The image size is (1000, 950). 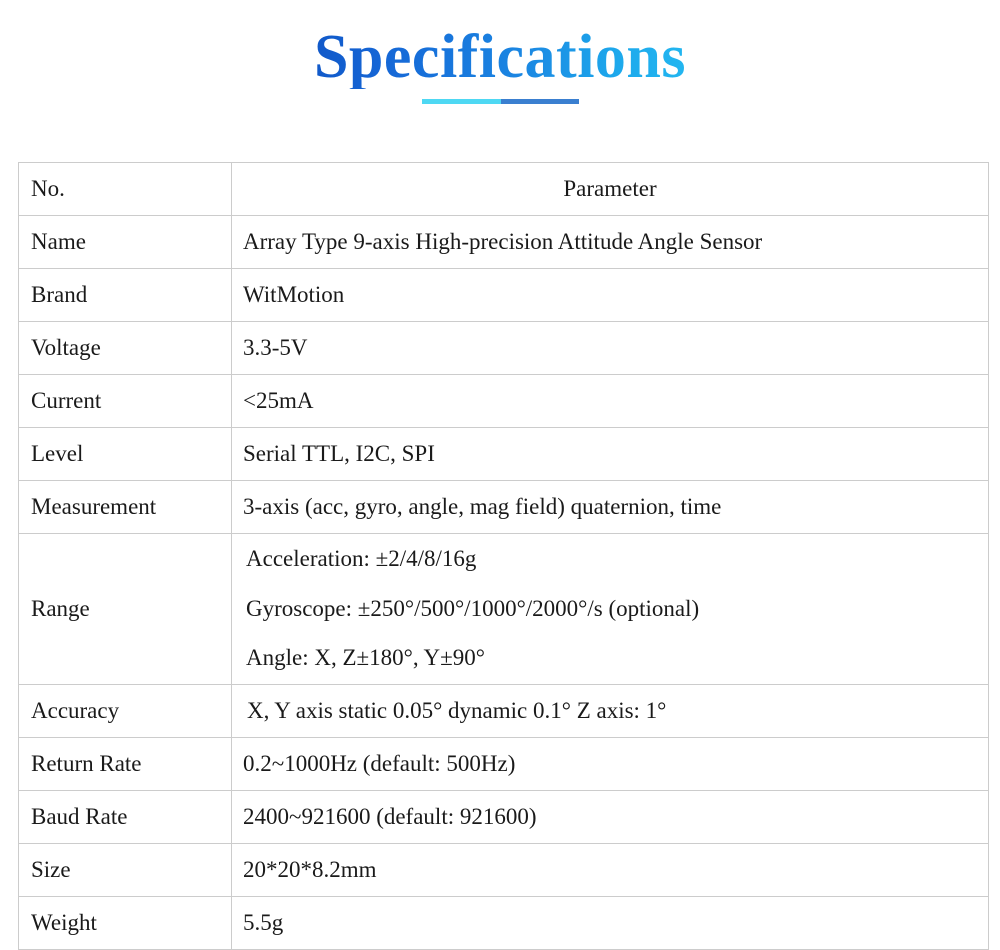 I want to click on row-label-range: Range, so click(x=125, y=609).